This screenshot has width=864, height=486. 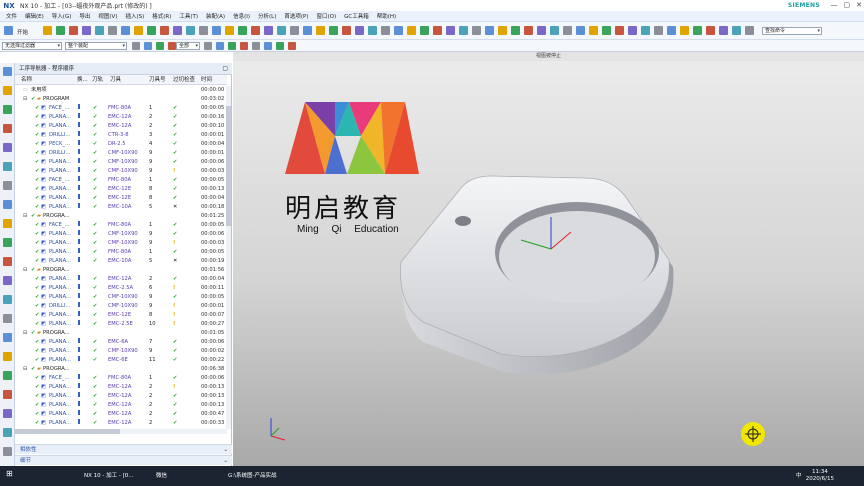 I want to click on table-row: ✔ ◩ PLANA... ✔ EMC-12E 8! 00:00:07, so click(x=121, y=315).